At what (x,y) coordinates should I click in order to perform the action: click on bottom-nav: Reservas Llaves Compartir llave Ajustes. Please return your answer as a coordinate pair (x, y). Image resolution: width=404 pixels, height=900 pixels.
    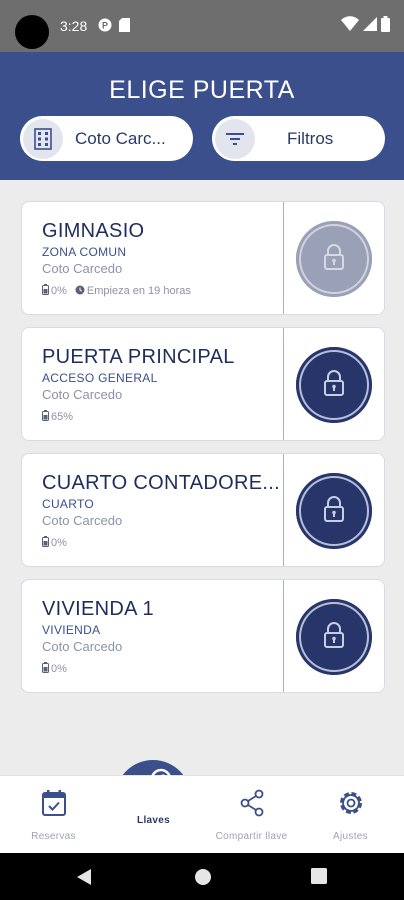
    Looking at the image, I should click on (202, 811).